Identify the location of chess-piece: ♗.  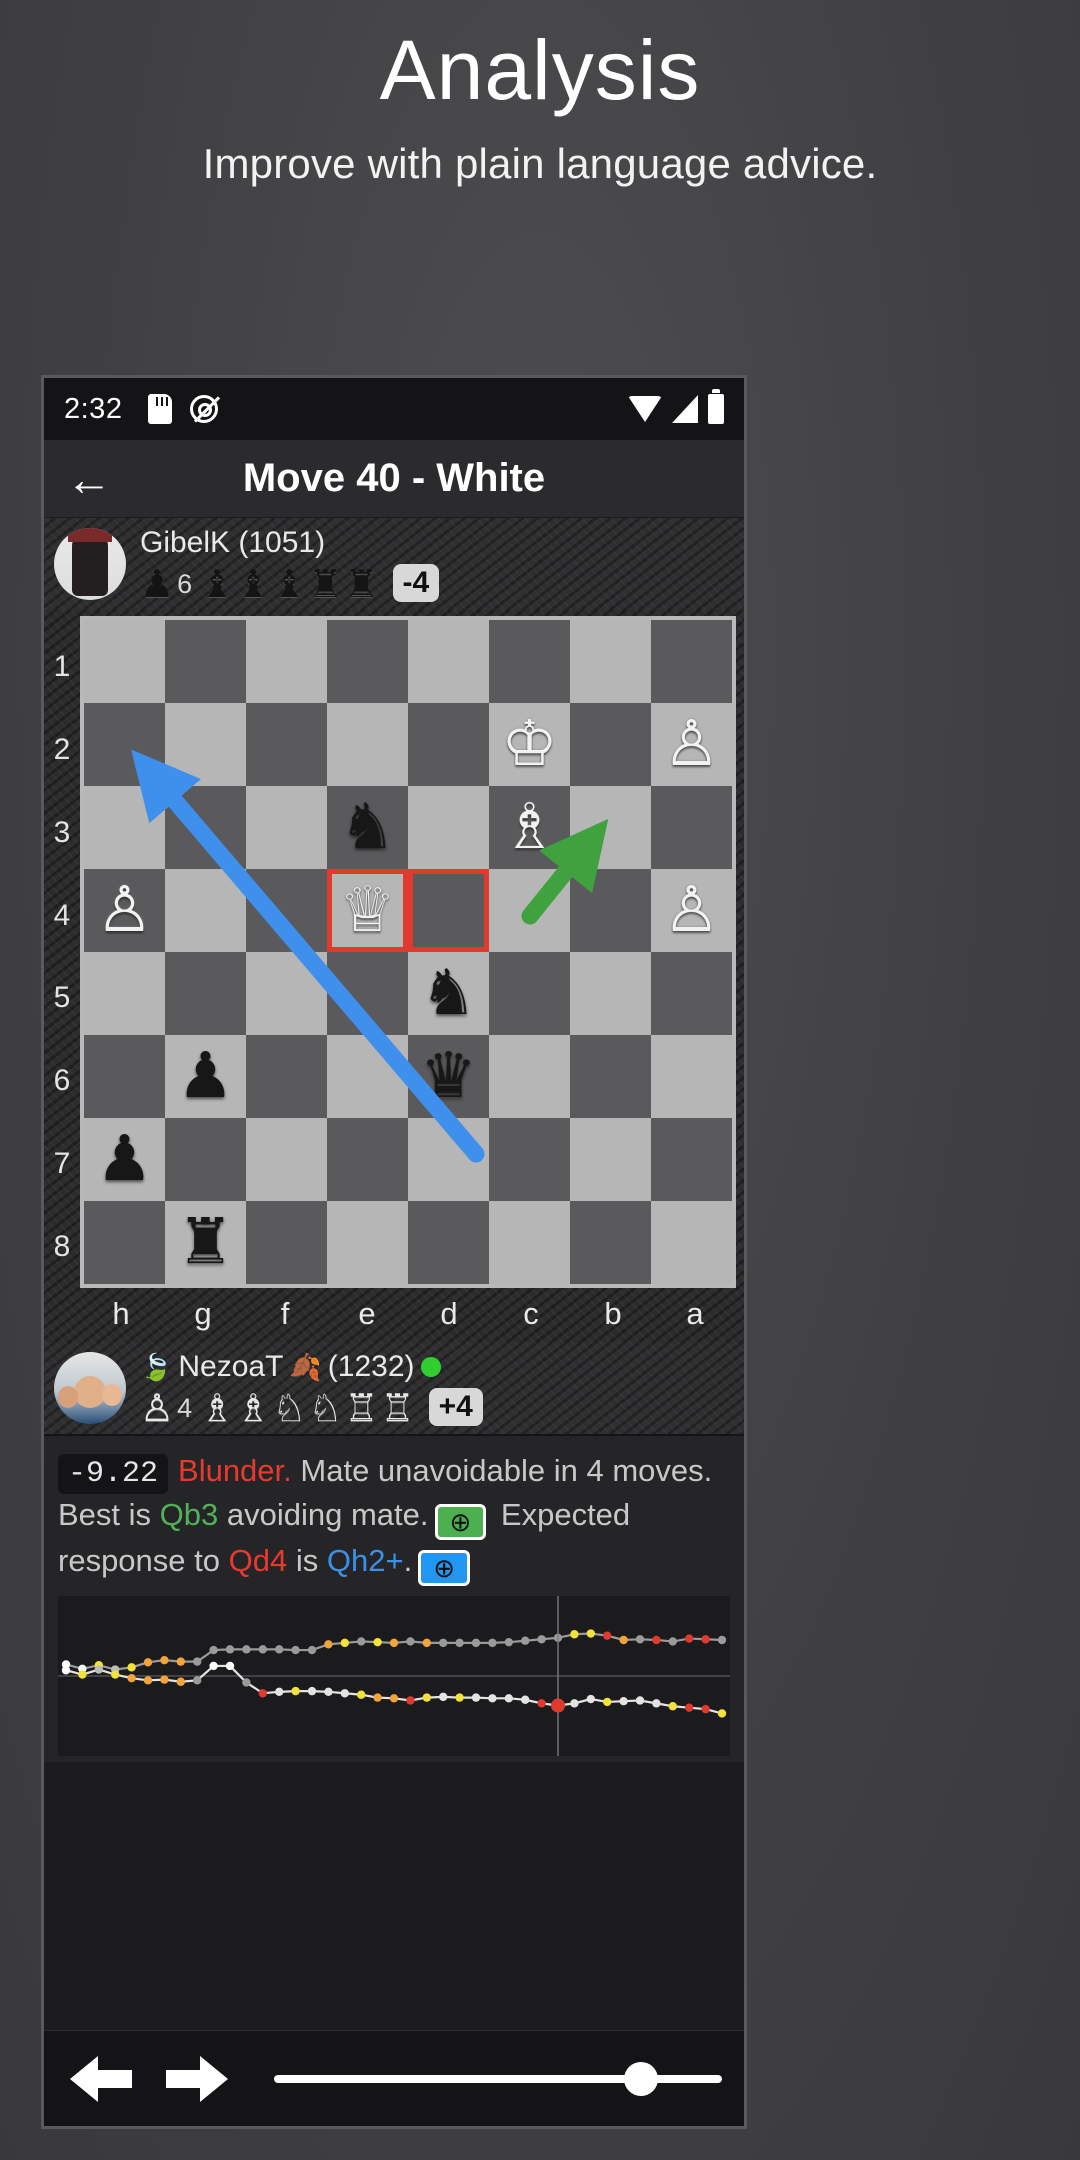
(529, 827).